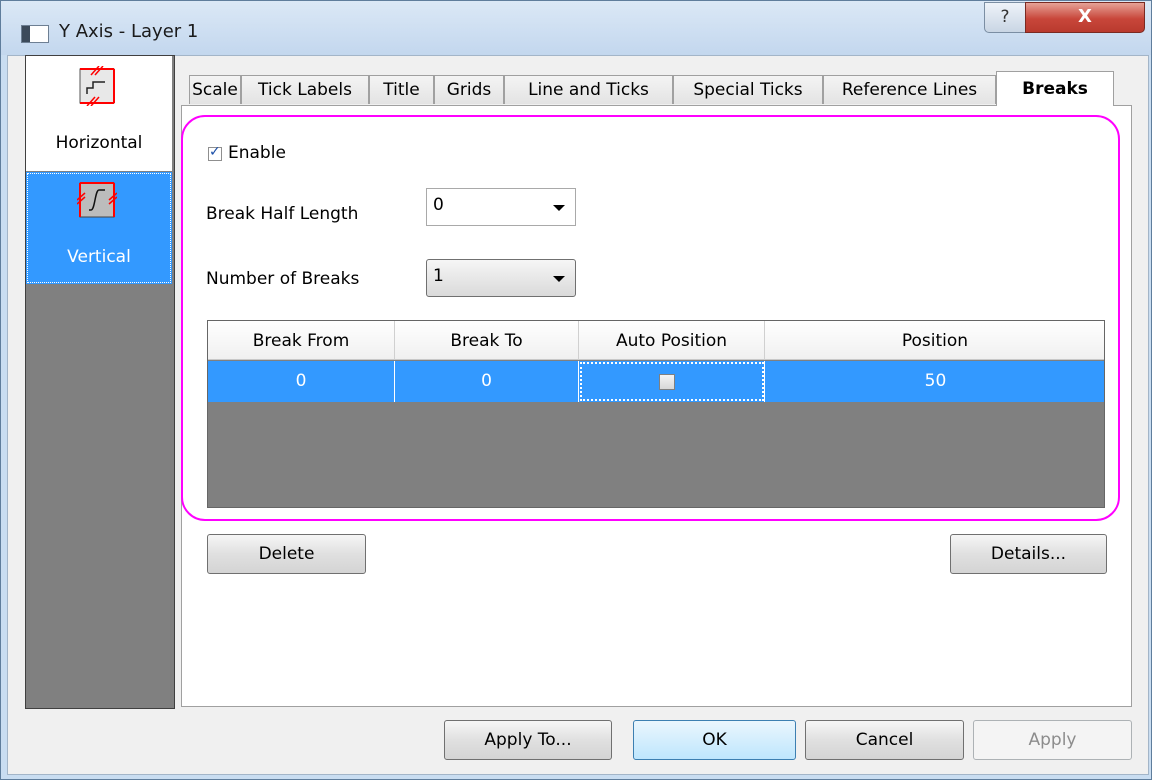  Describe the element at coordinates (97, 200) in the screenshot. I see `vertical-break-icon` at that location.